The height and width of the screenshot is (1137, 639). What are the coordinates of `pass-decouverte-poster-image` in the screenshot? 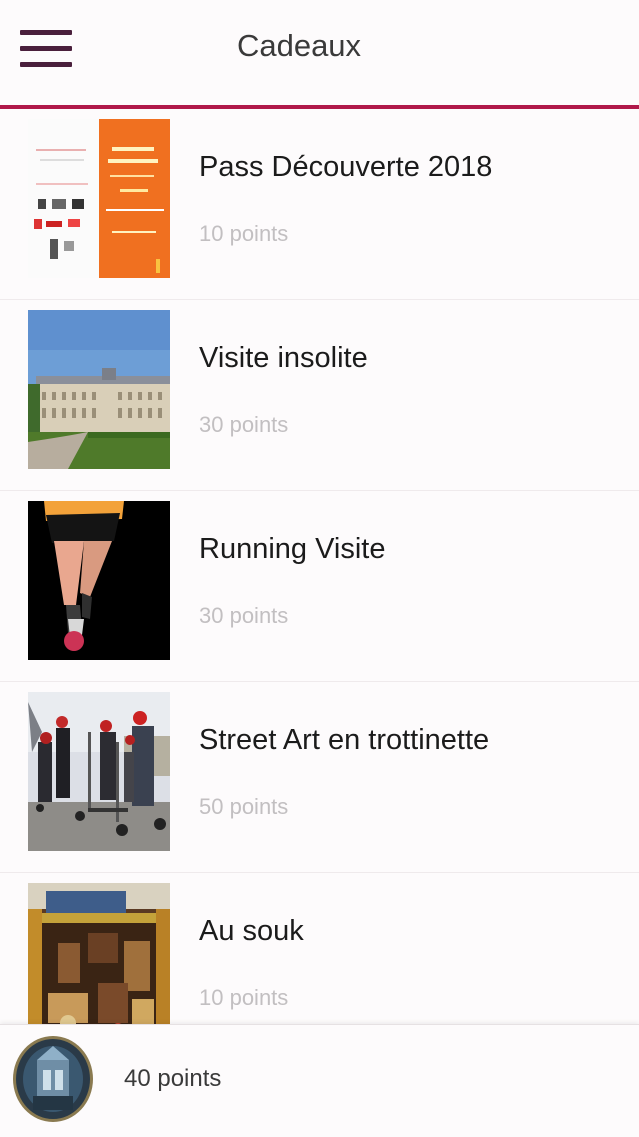 It's located at (99, 198).